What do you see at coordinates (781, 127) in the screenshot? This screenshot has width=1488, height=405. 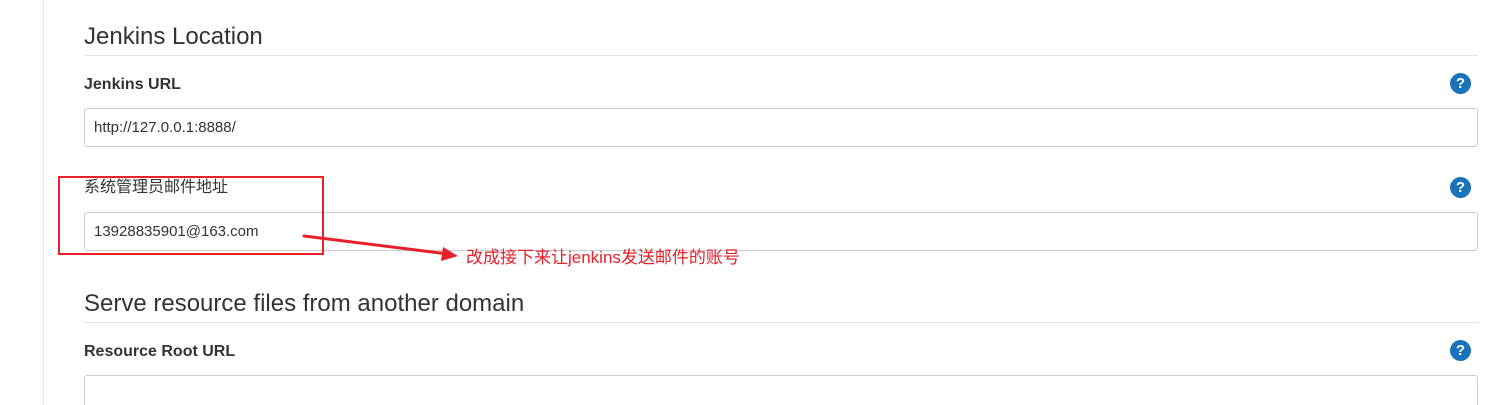 I see `jenkins-url-input` at bounding box center [781, 127].